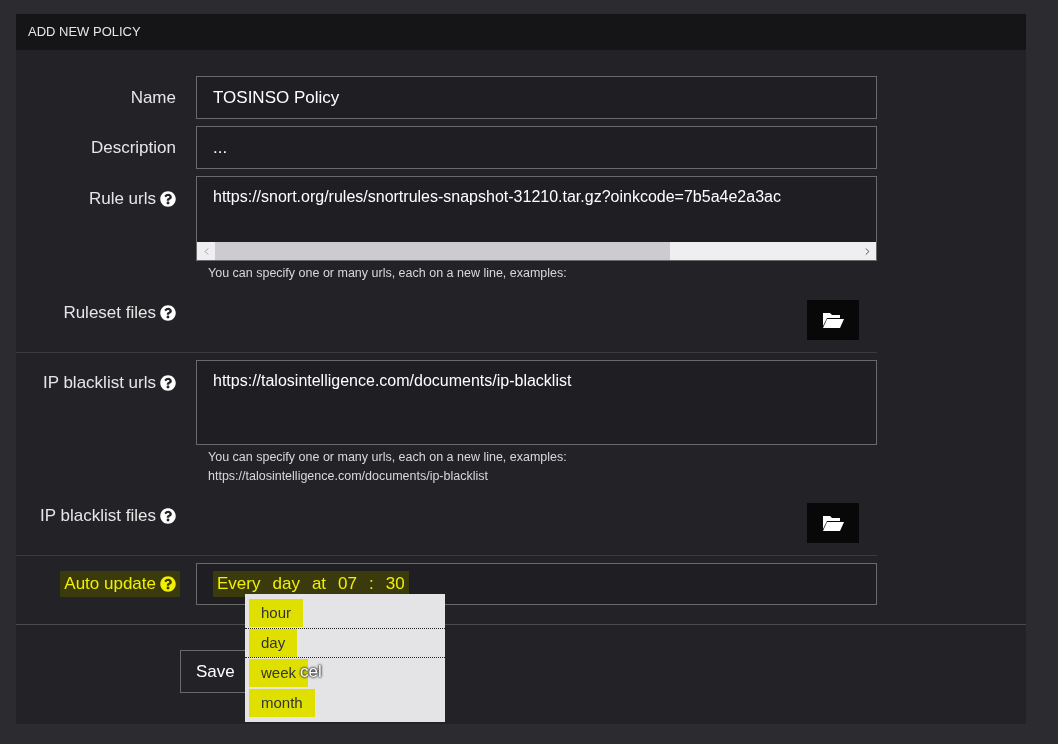 The height and width of the screenshot is (744, 1058). Describe the element at coordinates (536, 97) in the screenshot. I see `text-field: TOSINSO Policy` at that location.